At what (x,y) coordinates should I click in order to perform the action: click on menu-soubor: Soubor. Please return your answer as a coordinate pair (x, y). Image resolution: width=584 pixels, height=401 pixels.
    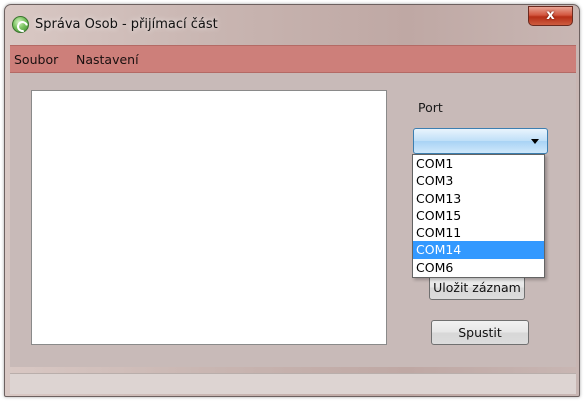
    Looking at the image, I should click on (36, 59).